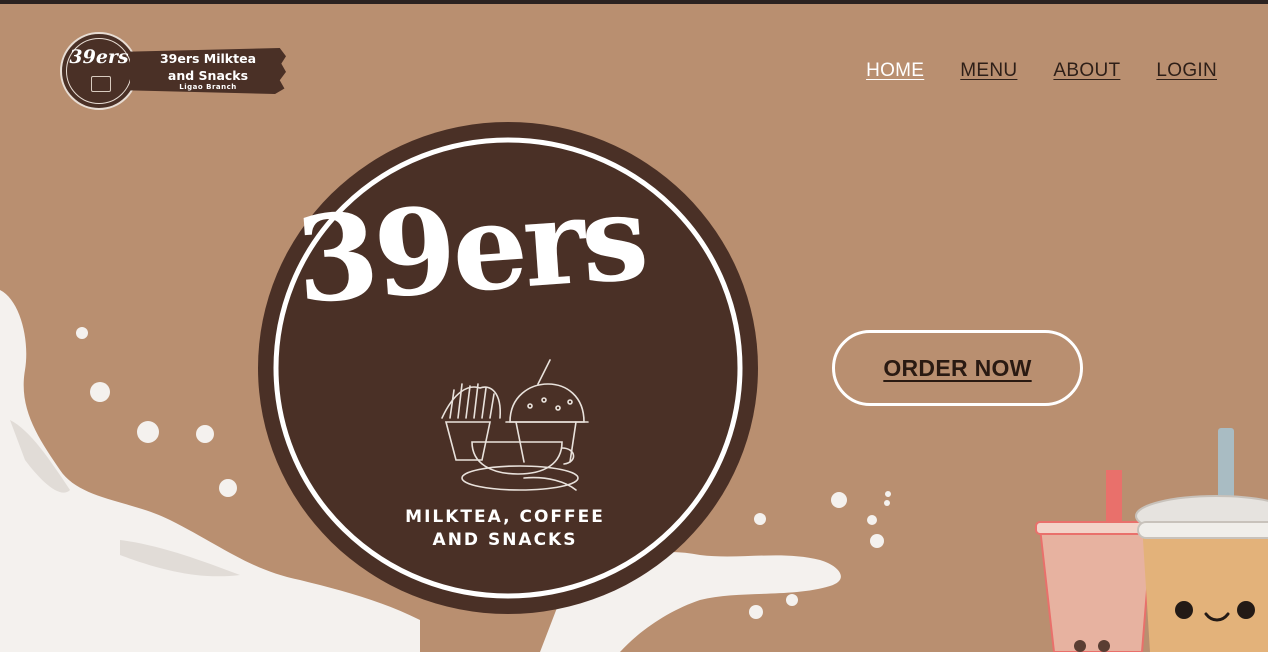  Describe the element at coordinates (1186, 71) in the screenshot. I see `nav-login: LOGIN` at that location.